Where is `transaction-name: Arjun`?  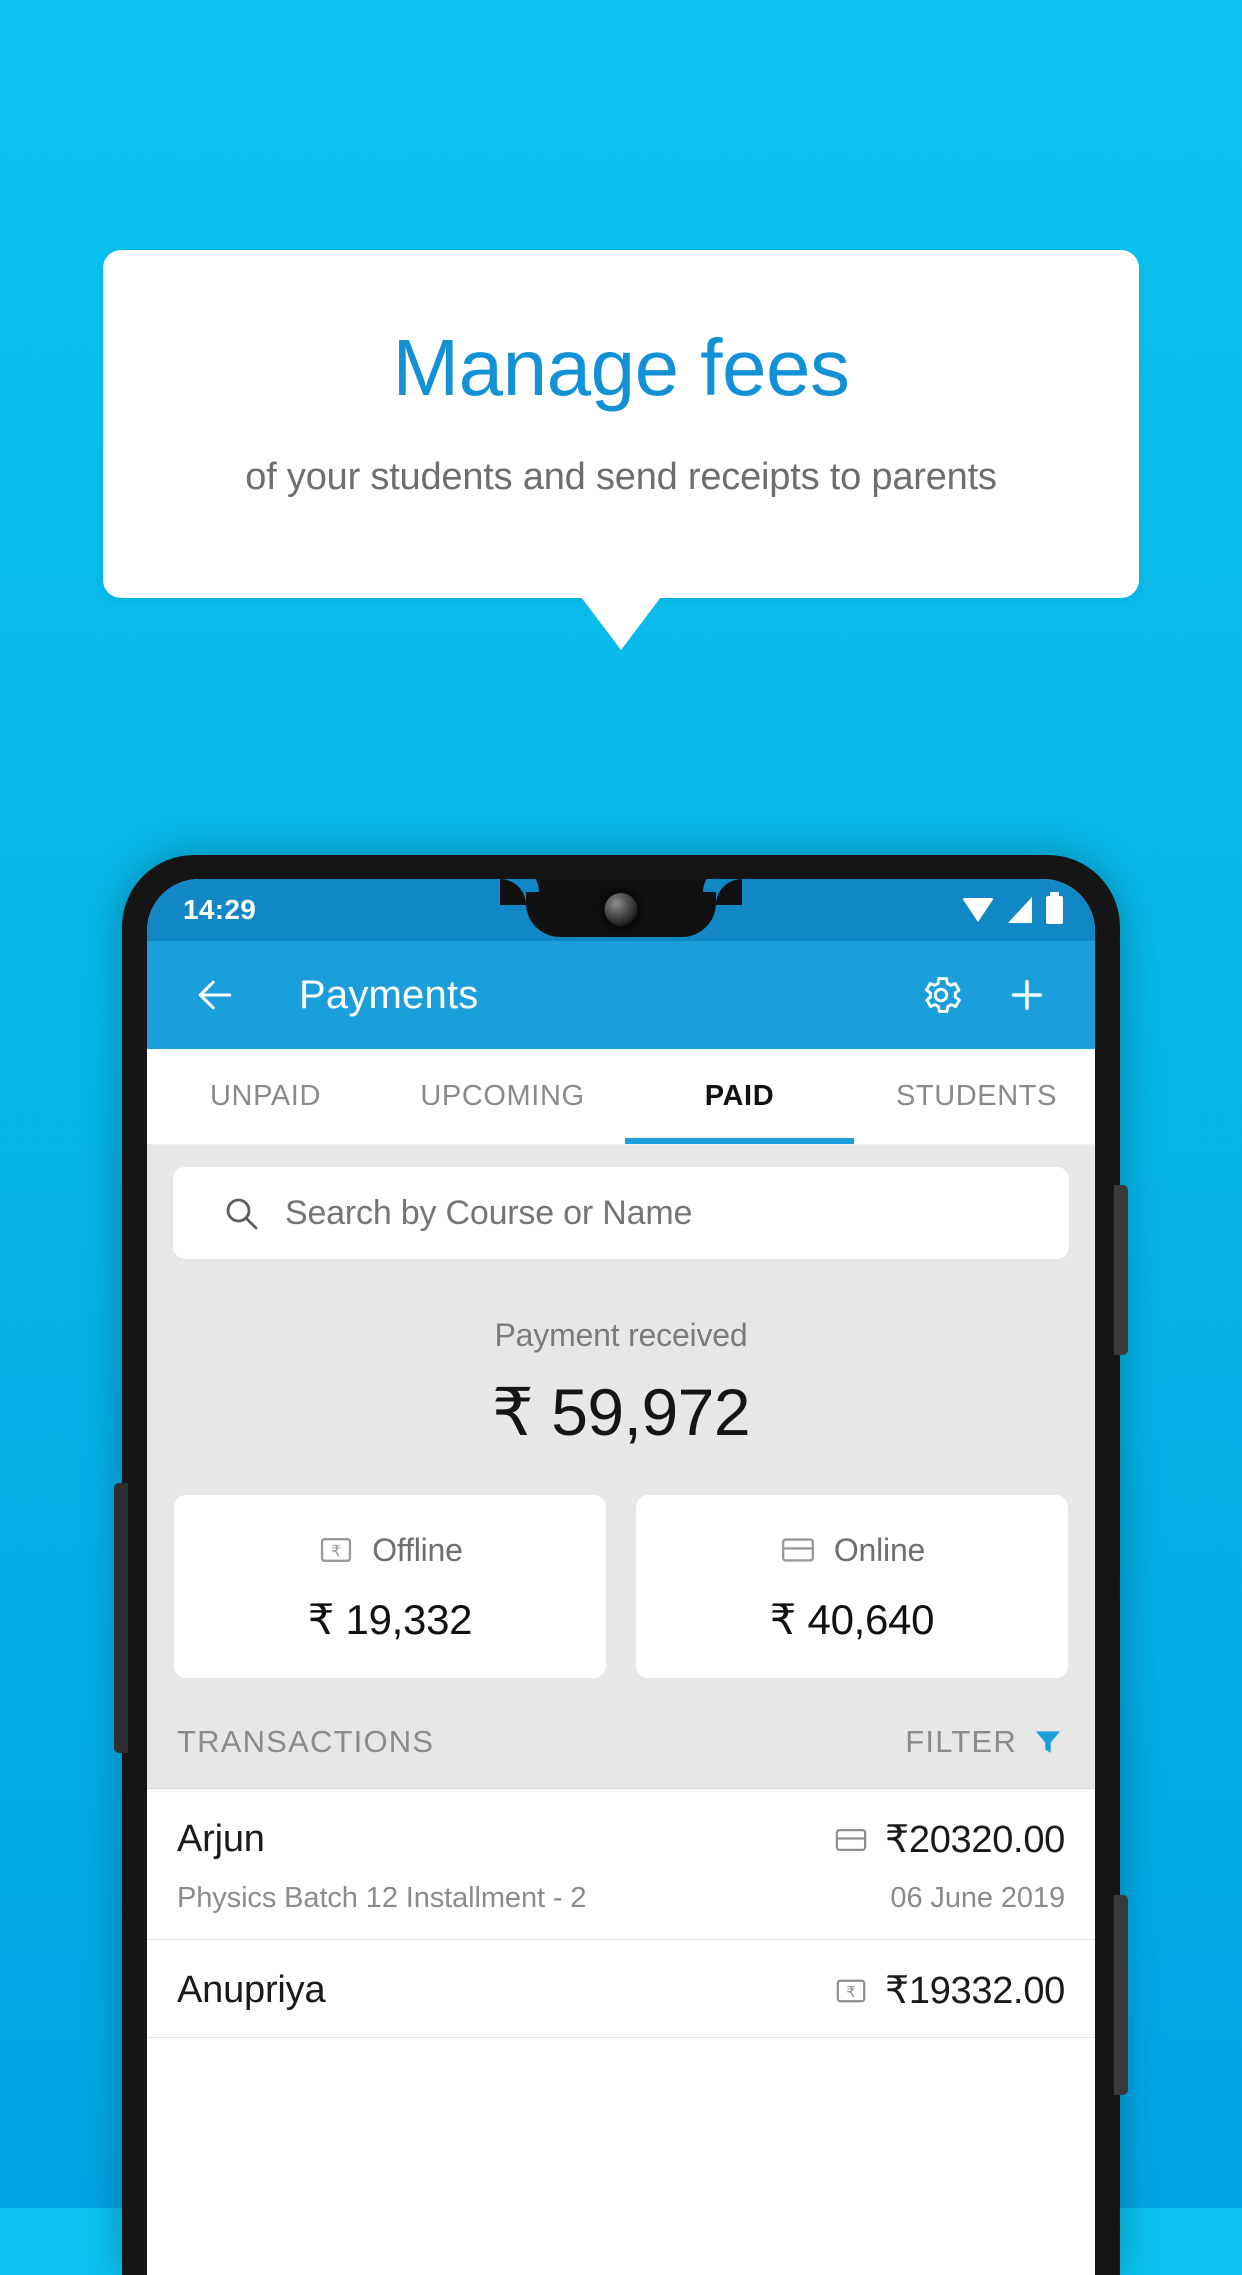 transaction-name: Arjun is located at coordinates (221, 1839).